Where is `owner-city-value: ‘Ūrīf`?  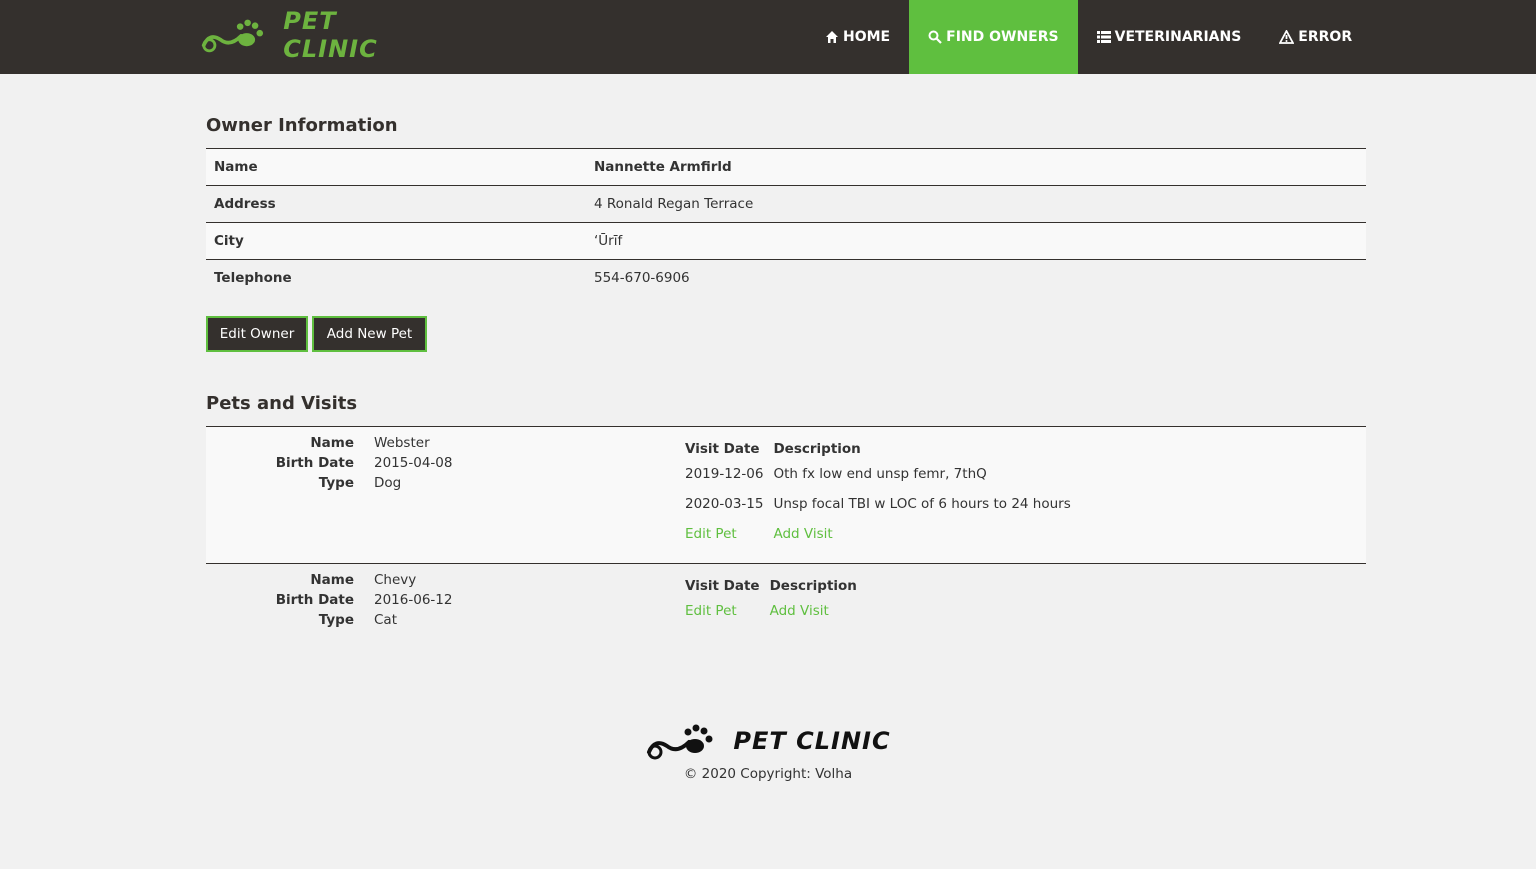
owner-city-value: ‘Ūrīf is located at coordinates (608, 241).